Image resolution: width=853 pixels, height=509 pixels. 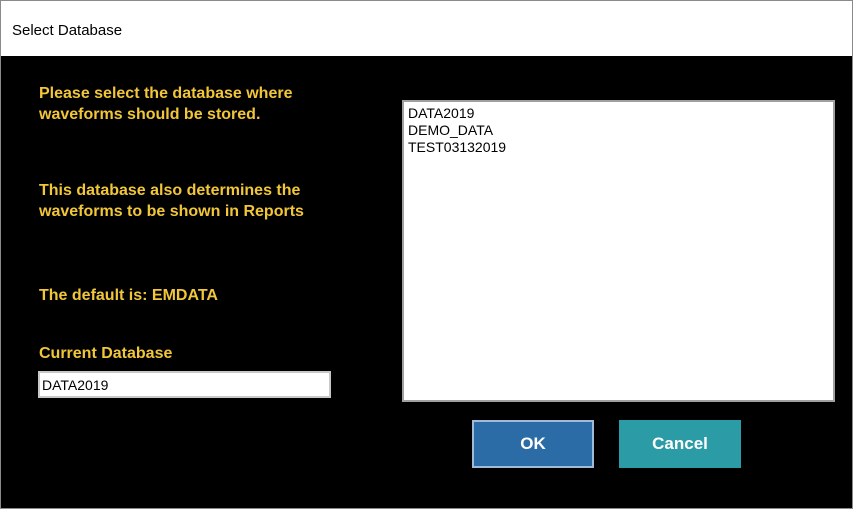 I want to click on list-item-database: DEMO_DATA, so click(x=620, y=130).